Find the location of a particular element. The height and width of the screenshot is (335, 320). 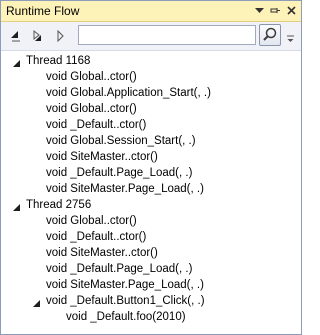

thread-node: Thread 2756 is located at coordinates (58, 205).